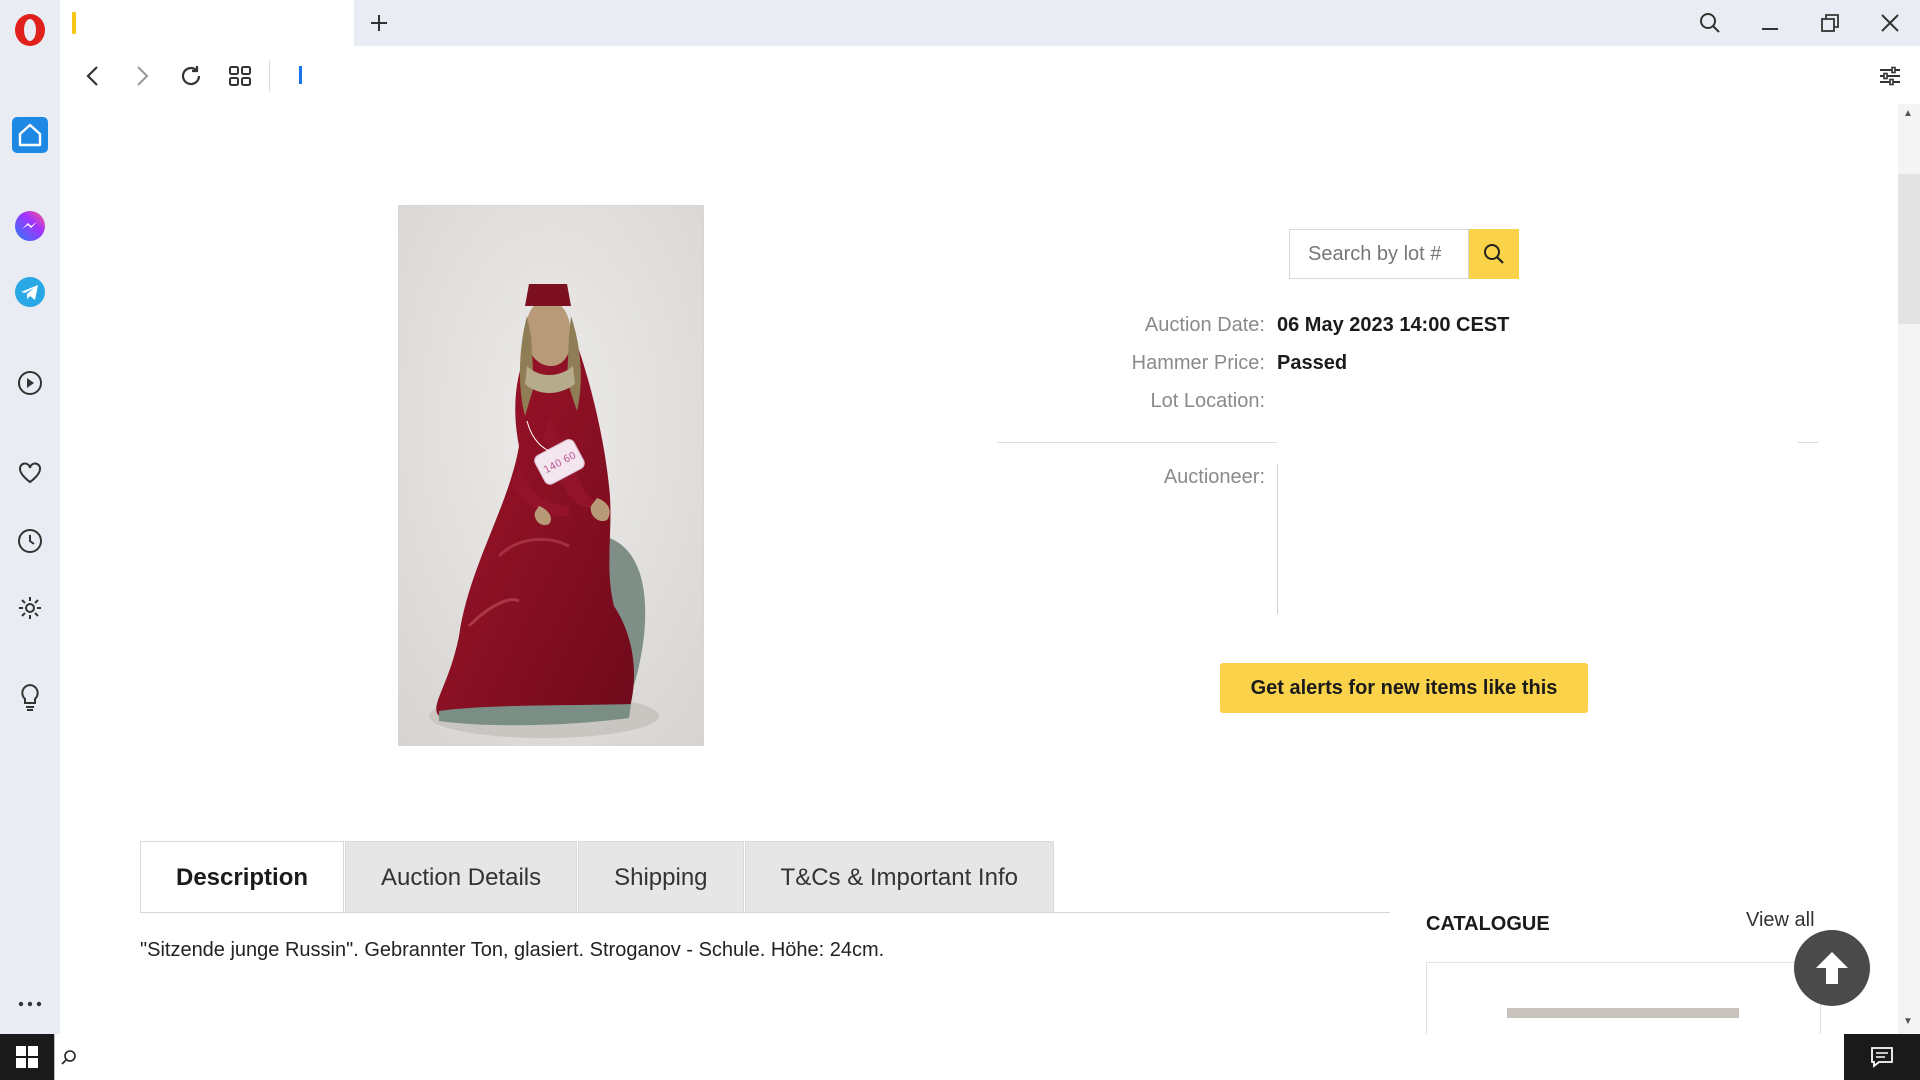 The width and height of the screenshot is (1920, 1080). I want to click on forward-button, so click(142, 76).